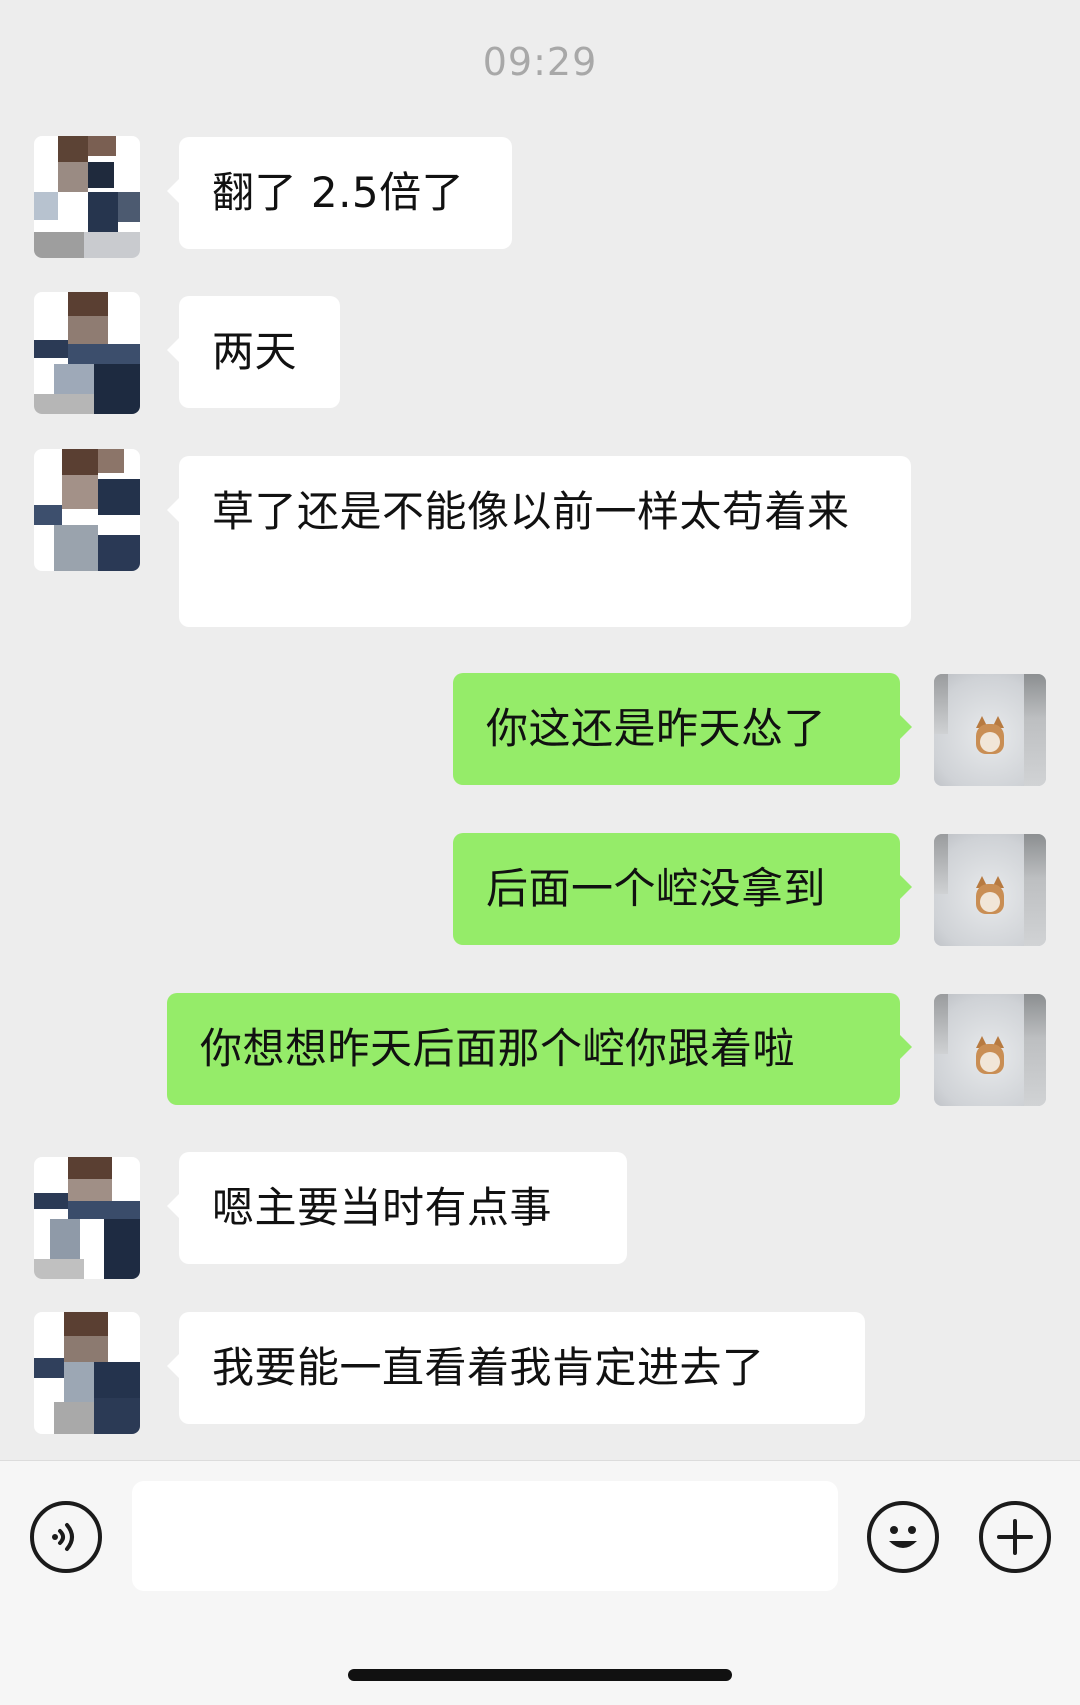 The height and width of the screenshot is (1705, 1080). What do you see at coordinates (539, 541) in the screenshot?
I see `message-bubble: 草了还是不能像以前一样太苟着来` at bounding box center [539, 541].